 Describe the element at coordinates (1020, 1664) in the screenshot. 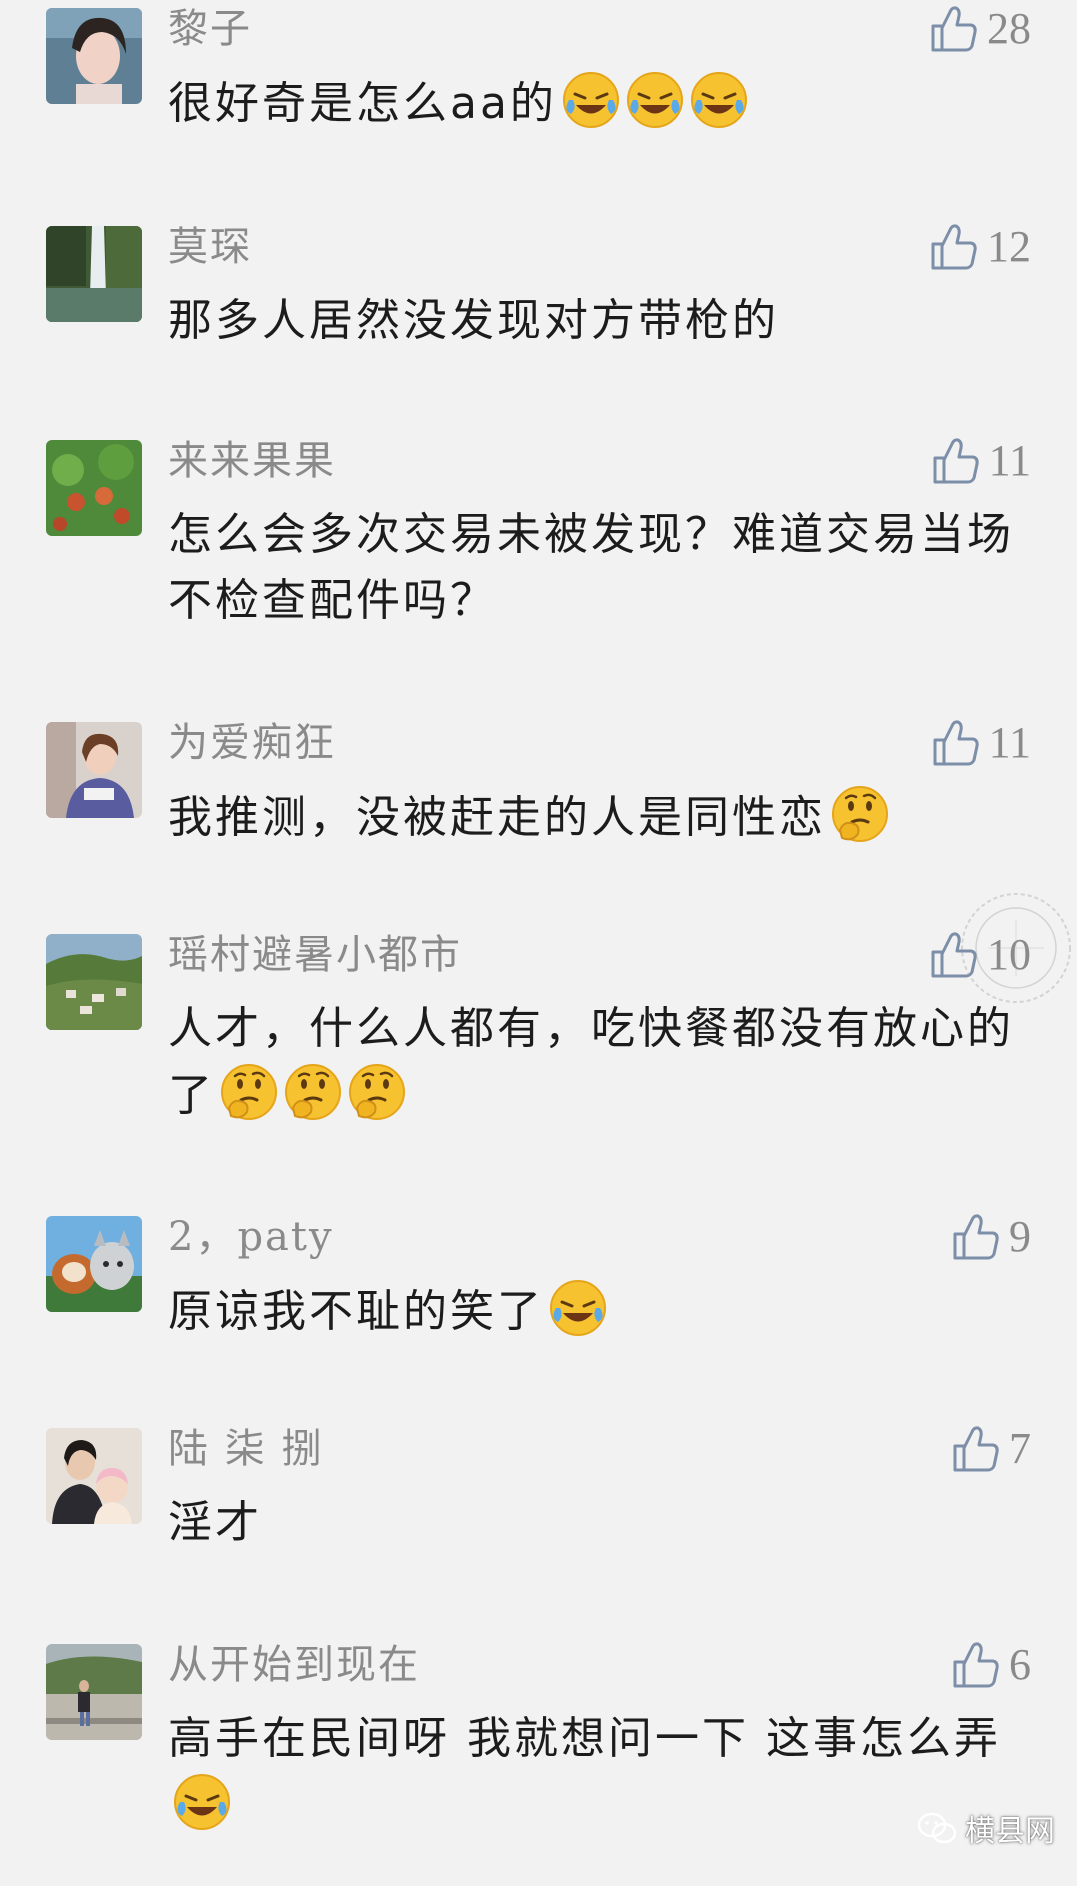

I see `like-count: 6` at that location.